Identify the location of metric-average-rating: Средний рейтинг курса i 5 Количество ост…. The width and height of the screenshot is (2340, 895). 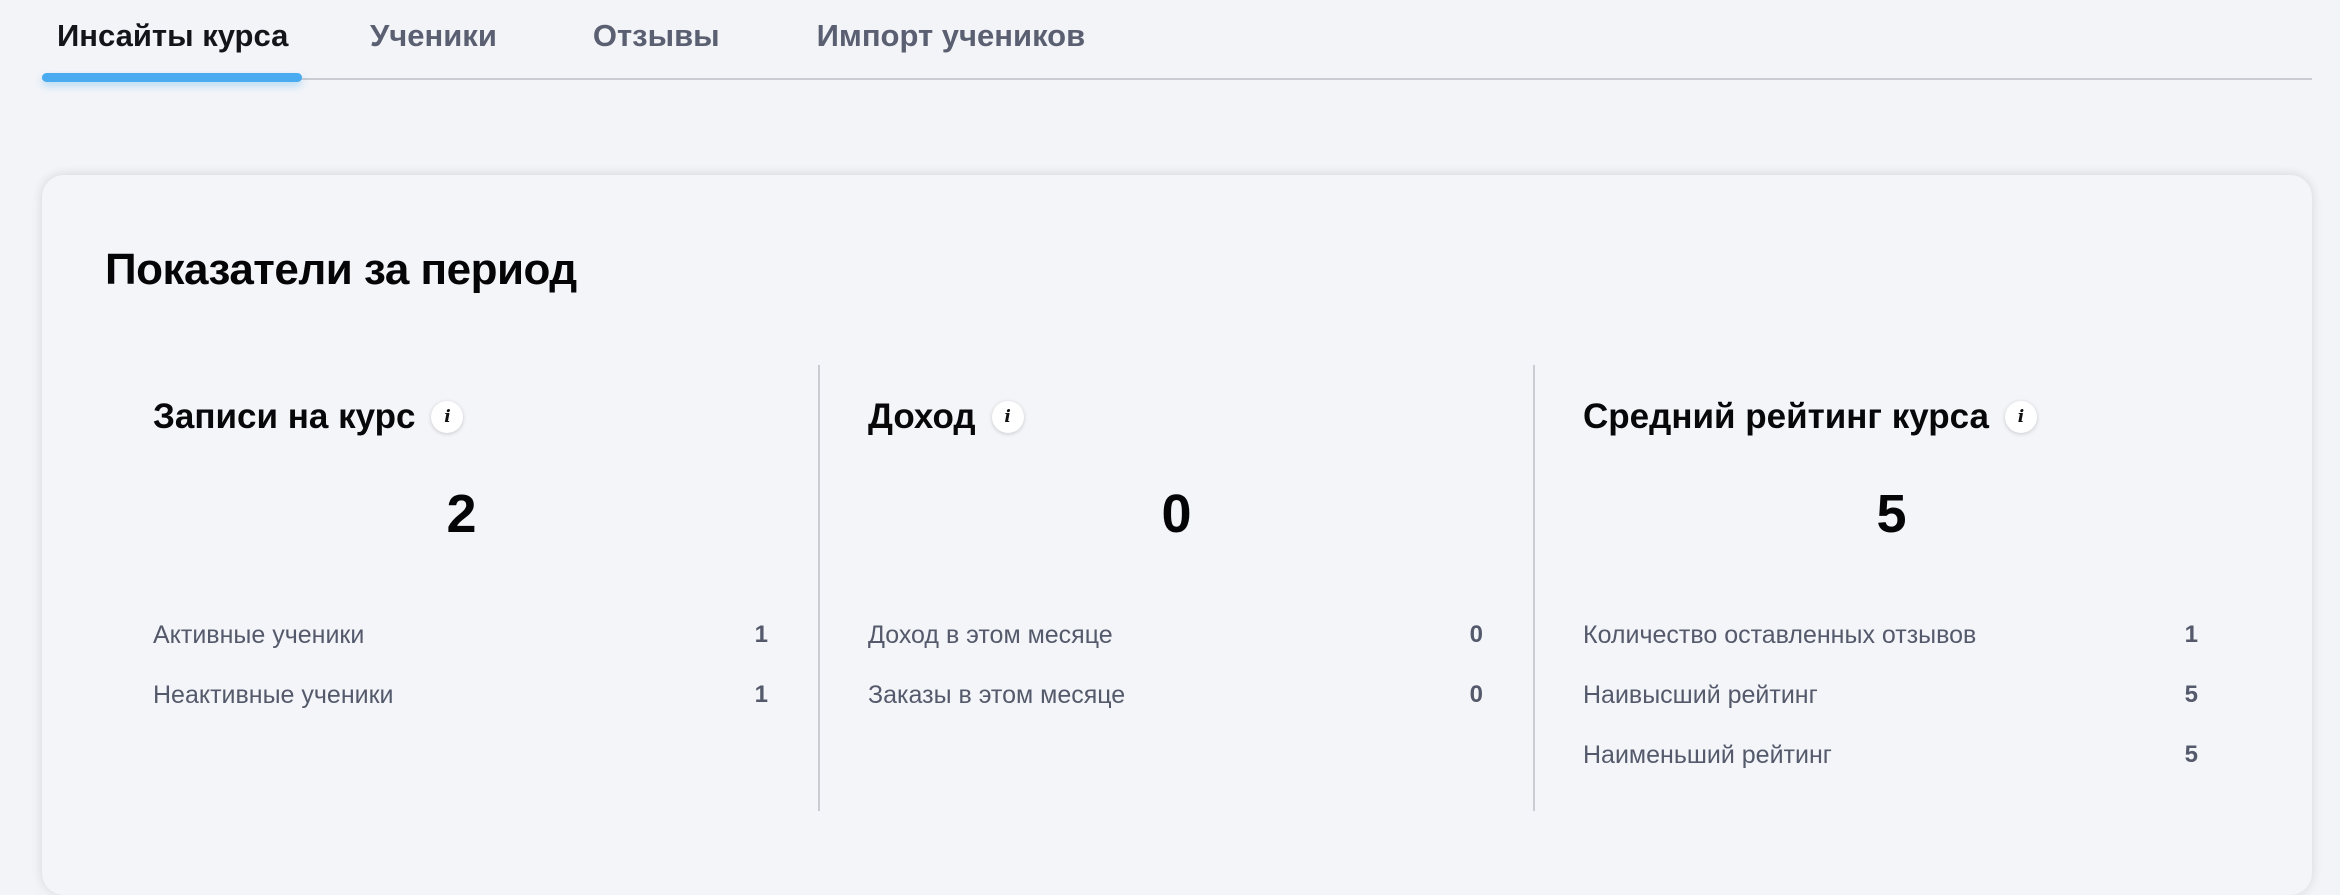
(1891, 575).